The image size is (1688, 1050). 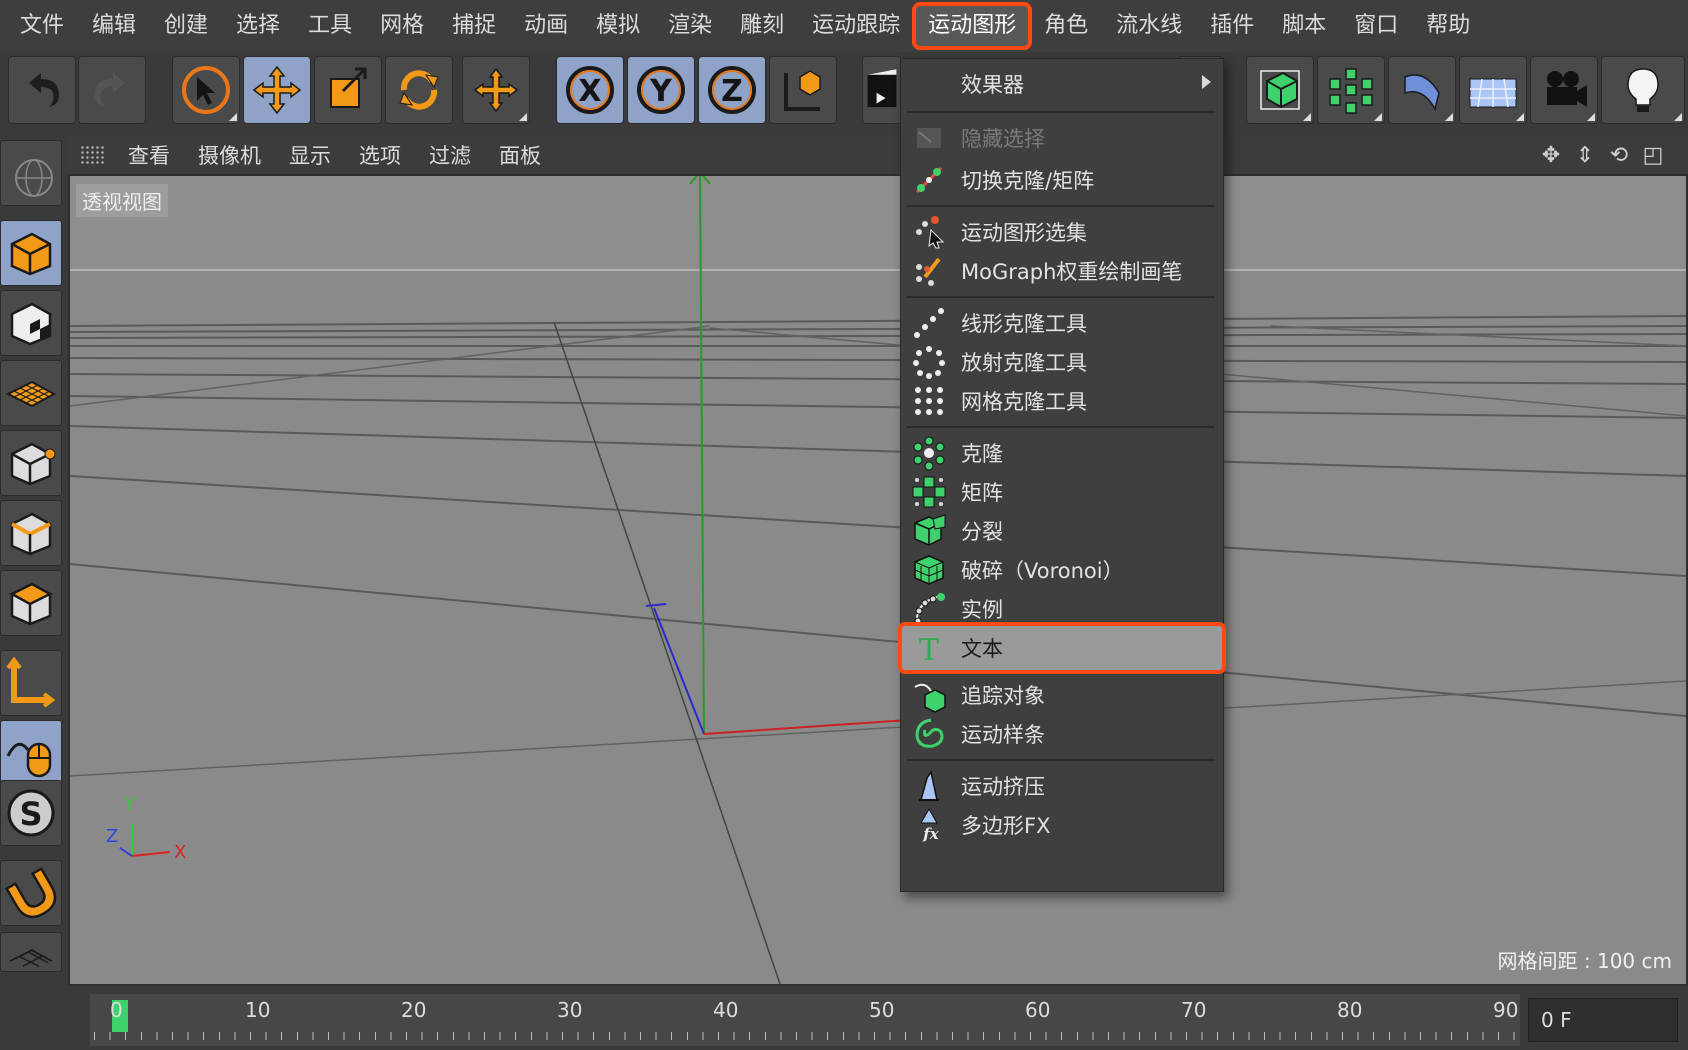 What do you see at coordinates (1062, 453) in the screenshot?
I see `menu-item-cloner: 克隆` at bounding box center [1062, 453].